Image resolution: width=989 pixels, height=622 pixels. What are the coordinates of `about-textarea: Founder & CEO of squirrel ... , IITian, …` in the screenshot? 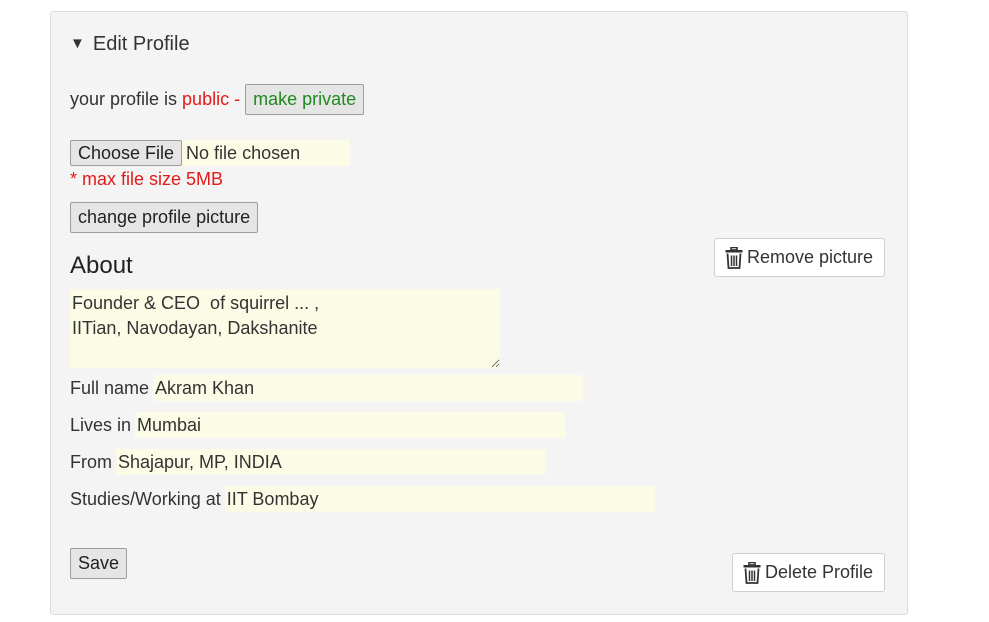 It's located at (285, 328).